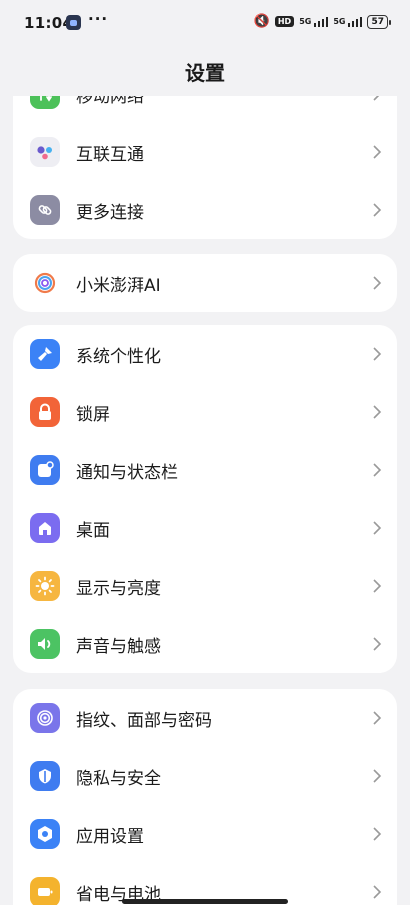 This screenshot has height=905, width=410. What do you see at coordinates (205, 470) in the screenshot?
I see `settings-item-notifications: 通知与状态栏` at bounding box center [205, 470].